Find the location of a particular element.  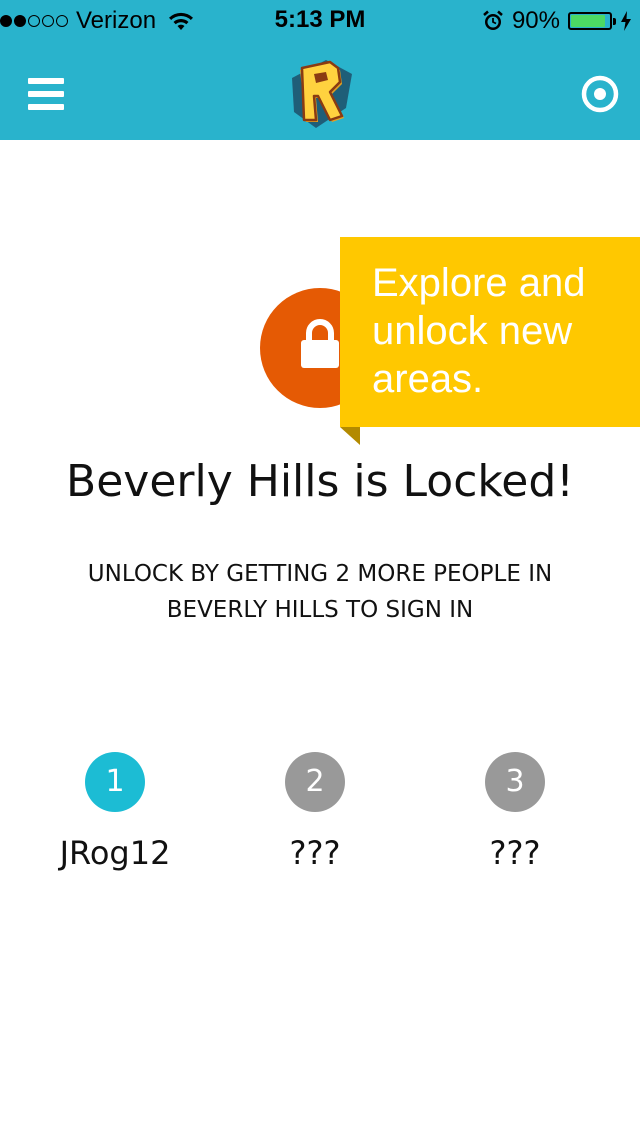

battery-percent: 90% is located at coordinates (535, 20).